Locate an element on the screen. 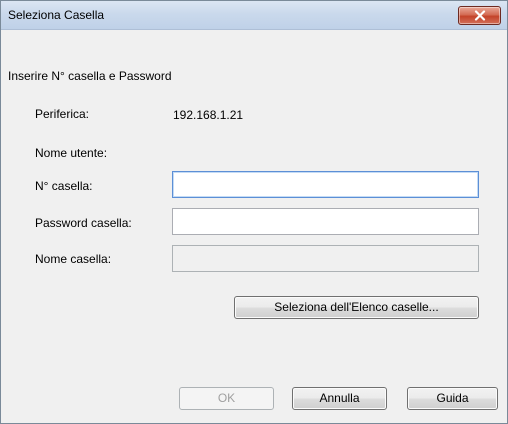 This screenshot has height=424, width=508. close-icon is located at coordinates (480, 15).